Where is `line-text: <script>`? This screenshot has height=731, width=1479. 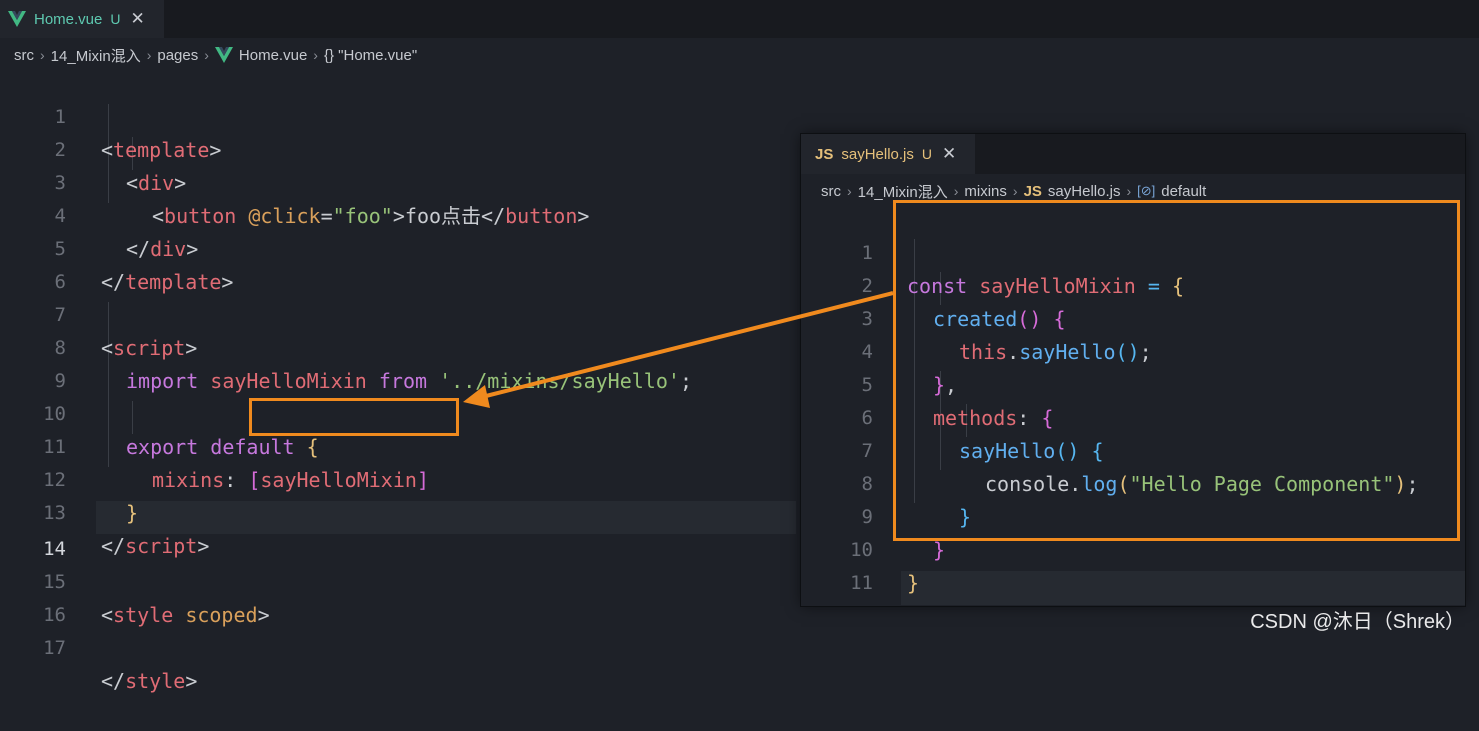
line-text: <script> is located at coordinates (149, 348).